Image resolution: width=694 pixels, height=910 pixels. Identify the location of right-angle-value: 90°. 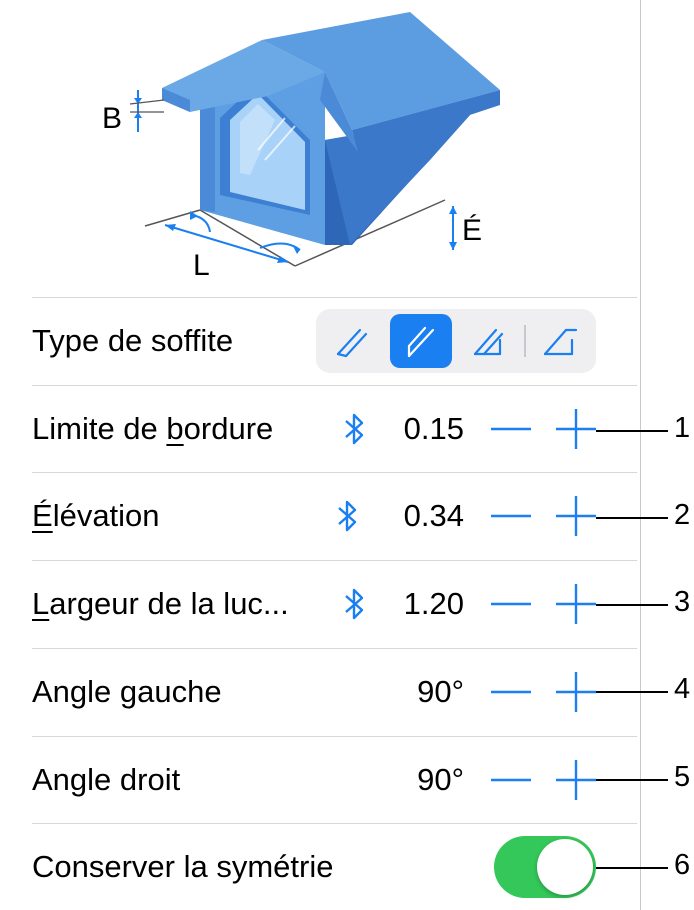
(419, 780).